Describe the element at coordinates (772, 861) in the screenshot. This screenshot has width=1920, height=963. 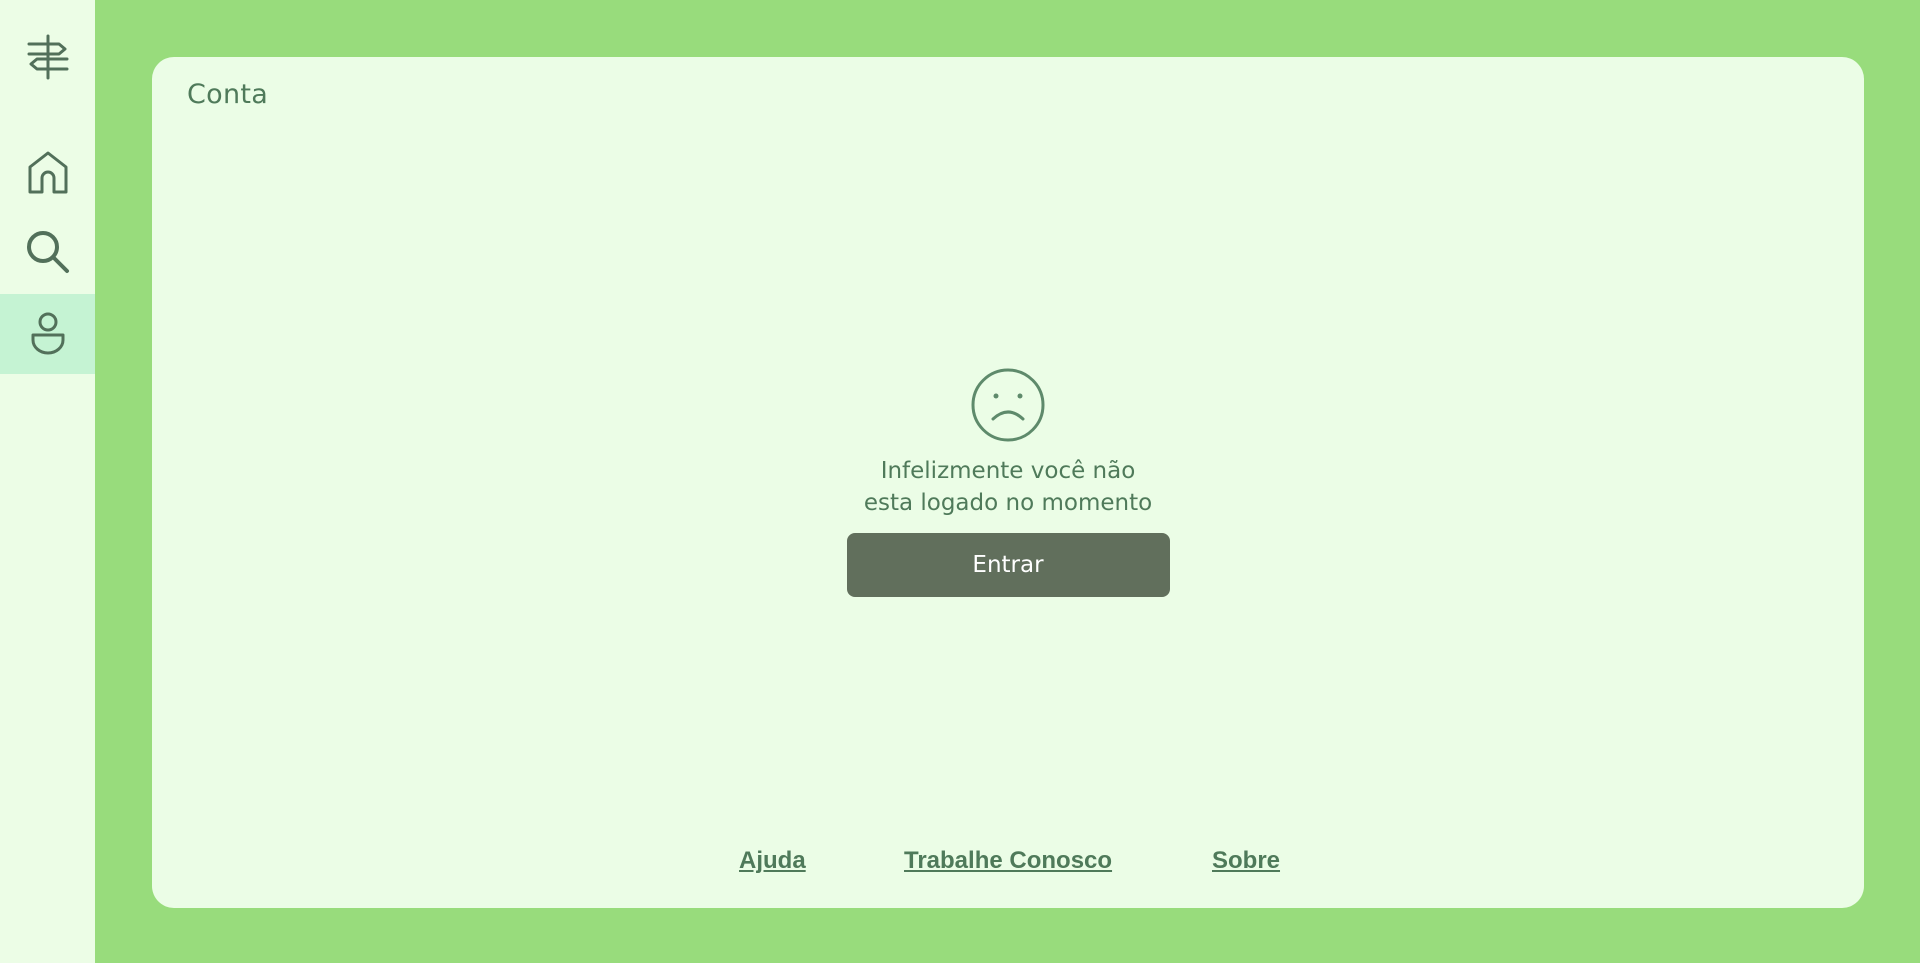
I see `footer-link-help: Ajuda` at that location.